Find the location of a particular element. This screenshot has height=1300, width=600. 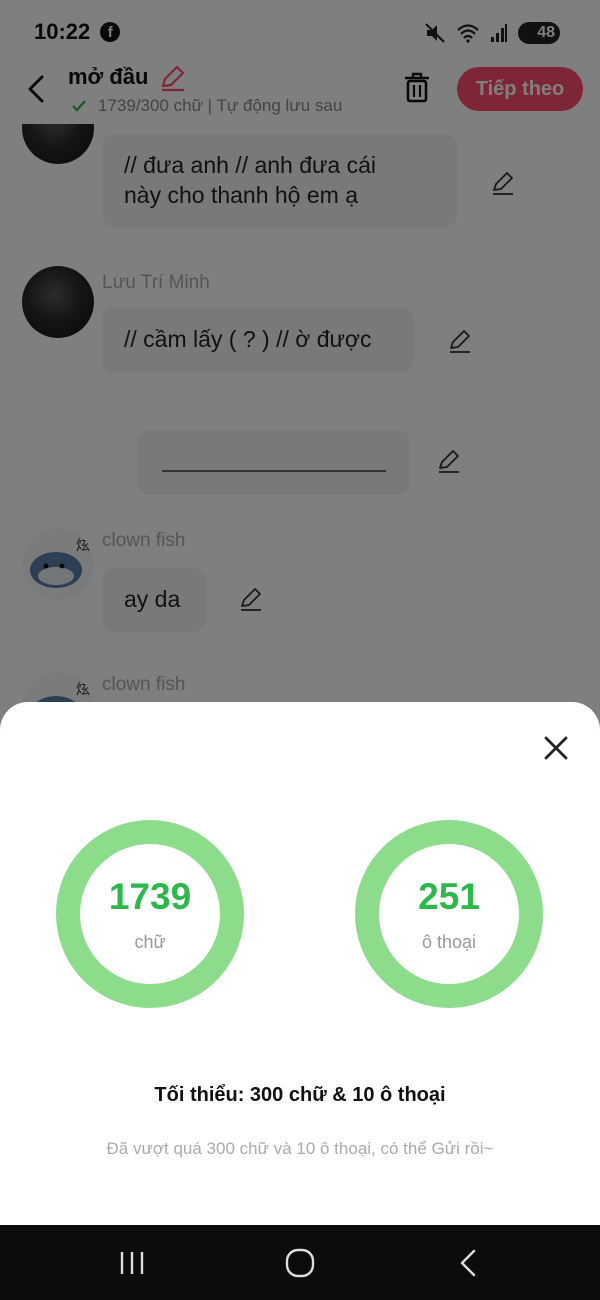

system-nav-bar is located at coordinates (300, 1262).